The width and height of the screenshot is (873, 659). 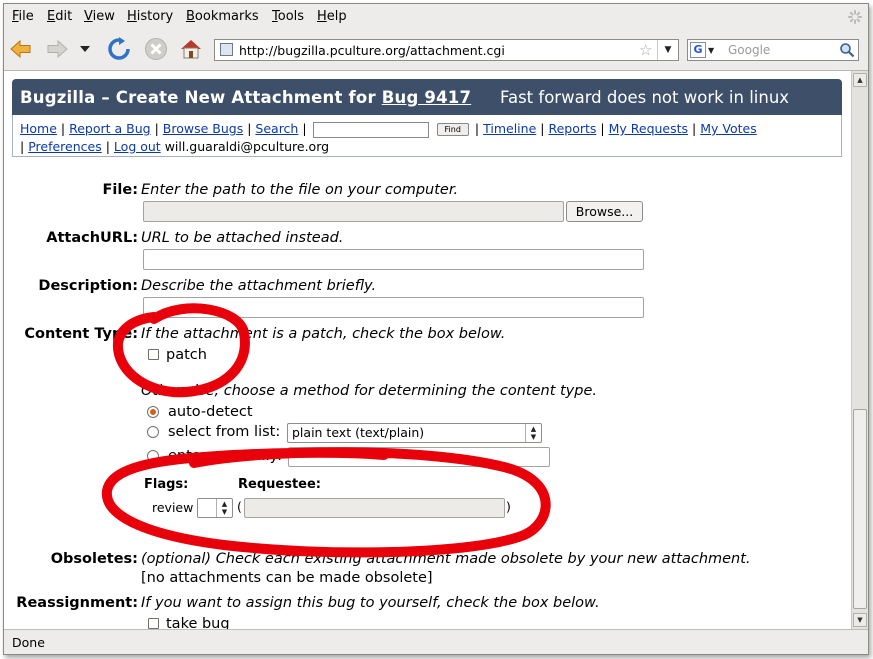 I want to click on forward-button, so click(x=57, y=49).